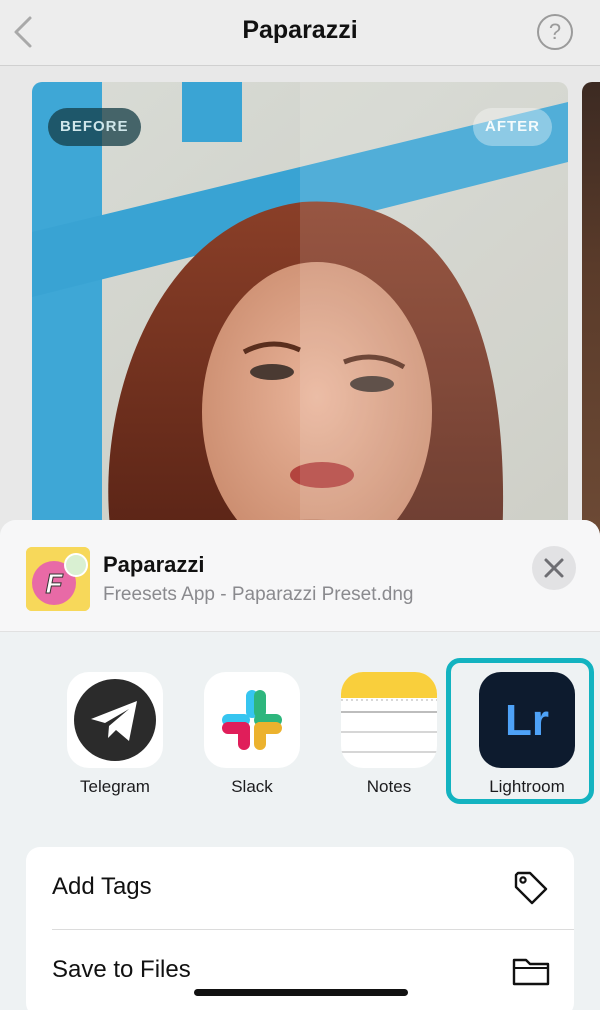 The image size is (600, 1010). I want to click on share-app-lightroom: Lr Lightroom, so click(527, 734).